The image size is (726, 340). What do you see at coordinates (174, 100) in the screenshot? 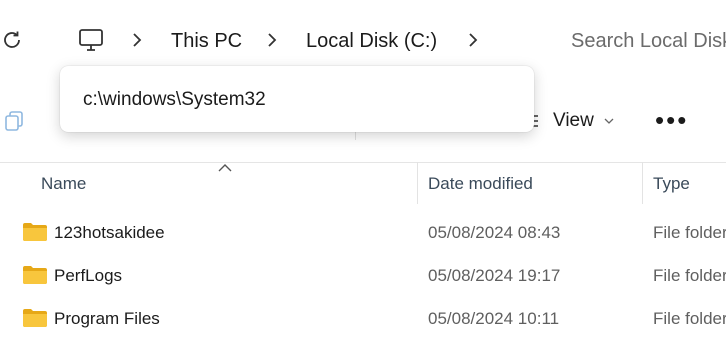
I see `address-suggestion-path: c:\windows\System32` at bounding box center [174, 100].